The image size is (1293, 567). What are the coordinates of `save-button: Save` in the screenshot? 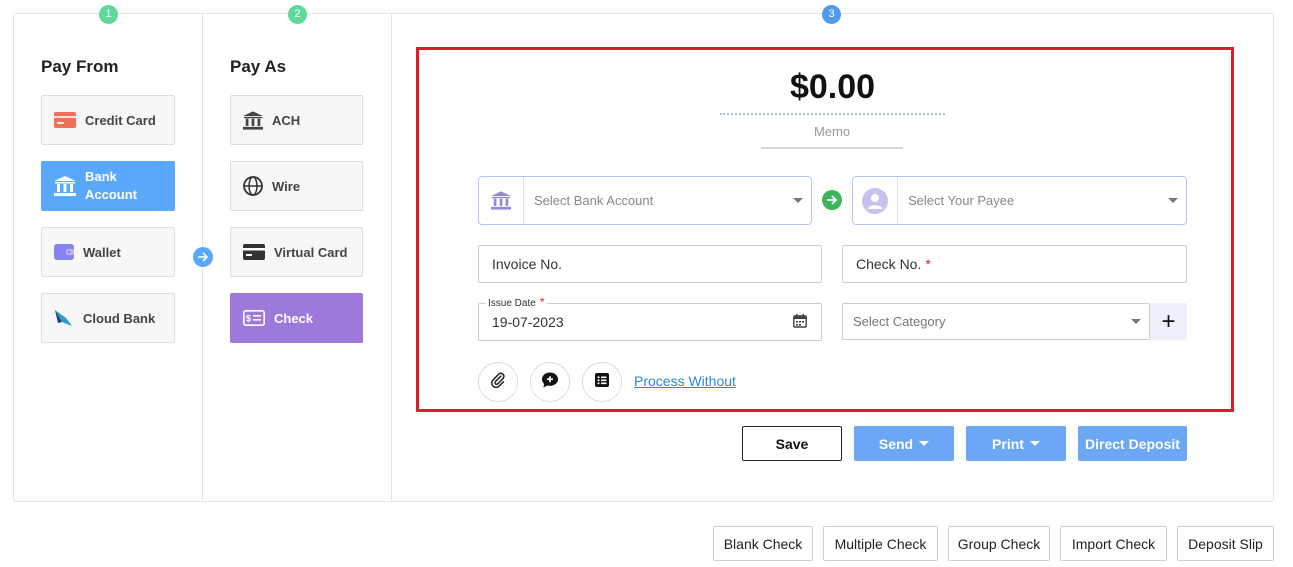 It's located at (792, 443).